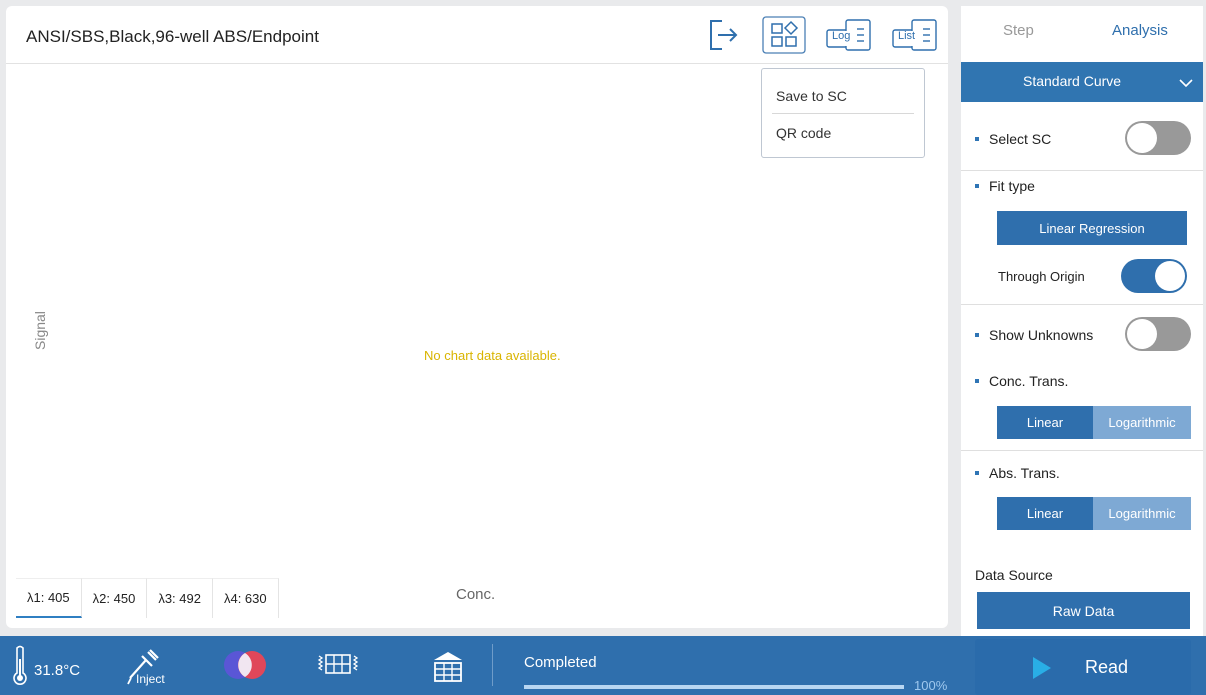  What do you see at coordinates (1140, 30) in the screenshot?
I see `tab-analysis: Analysis` at bounding box center [1140, 30].